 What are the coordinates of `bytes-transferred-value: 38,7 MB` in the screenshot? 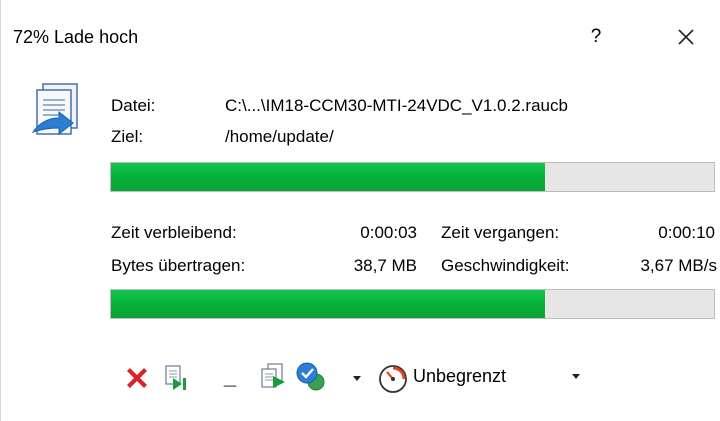 It's located at (385, 265).